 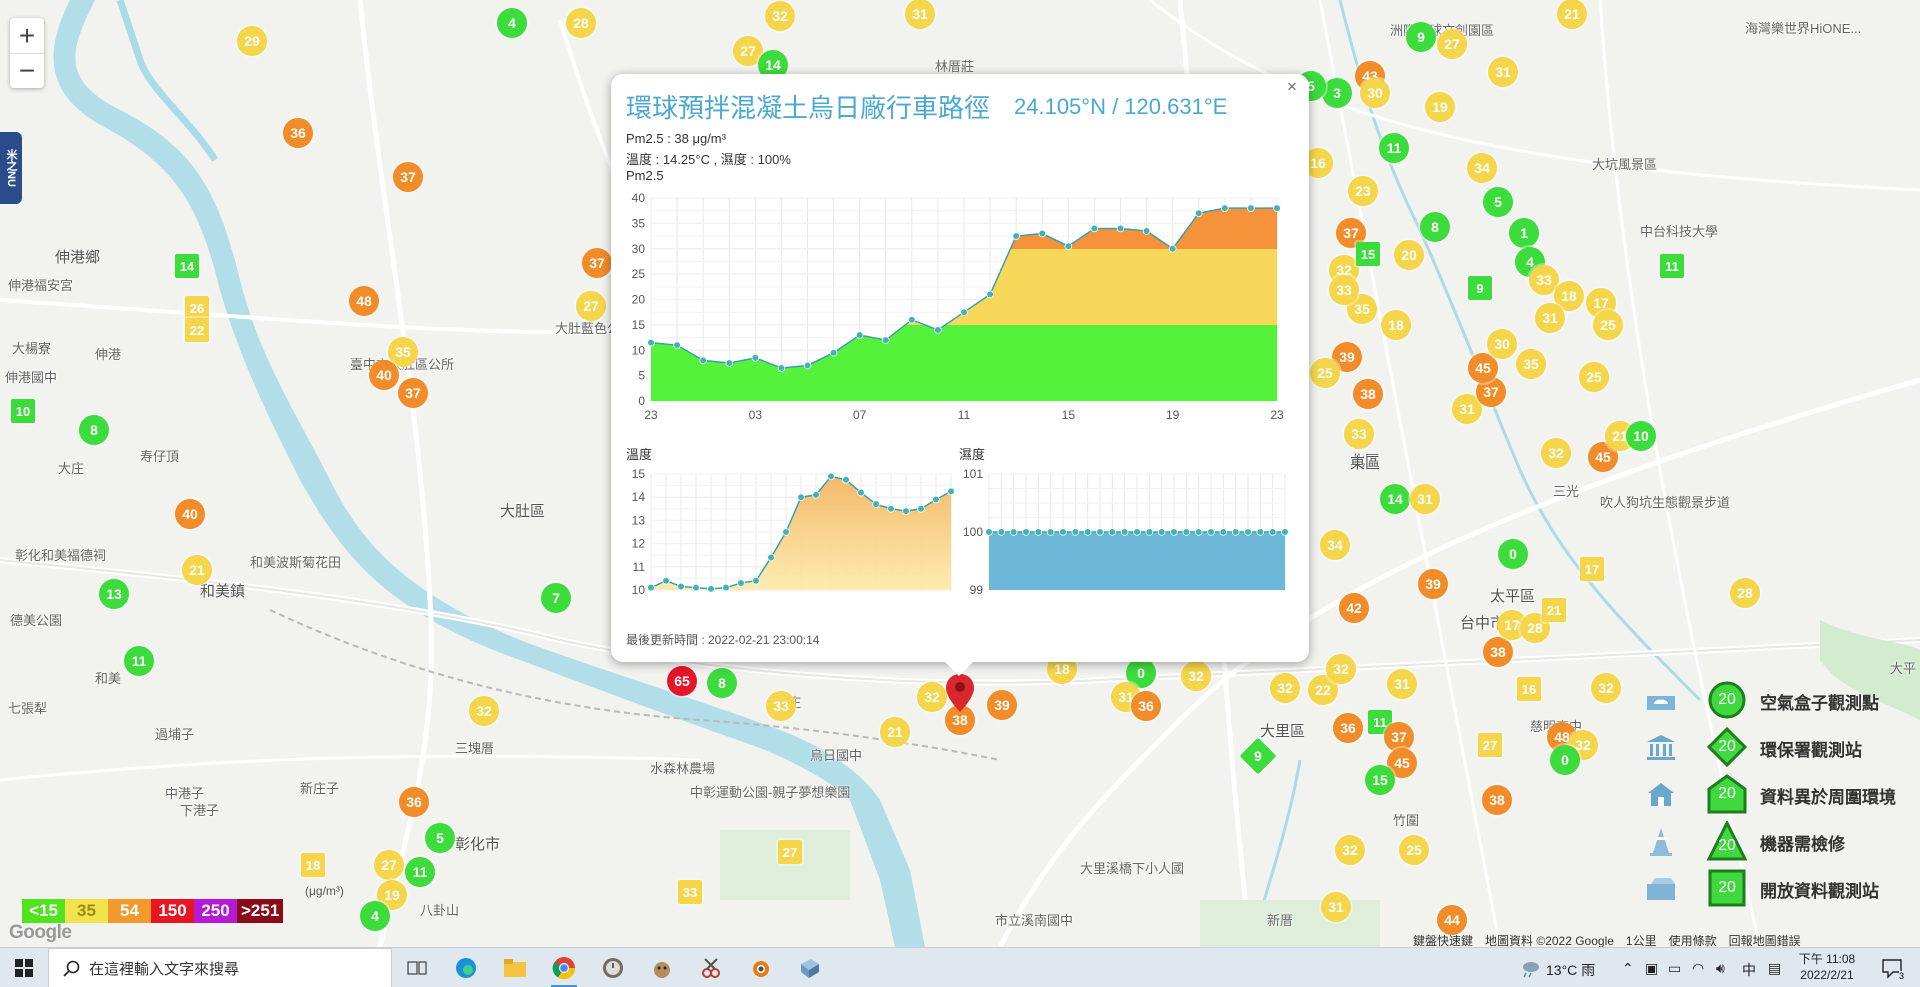 I want to click on wifi-icon: ◠, so click(x=1698, y=968).